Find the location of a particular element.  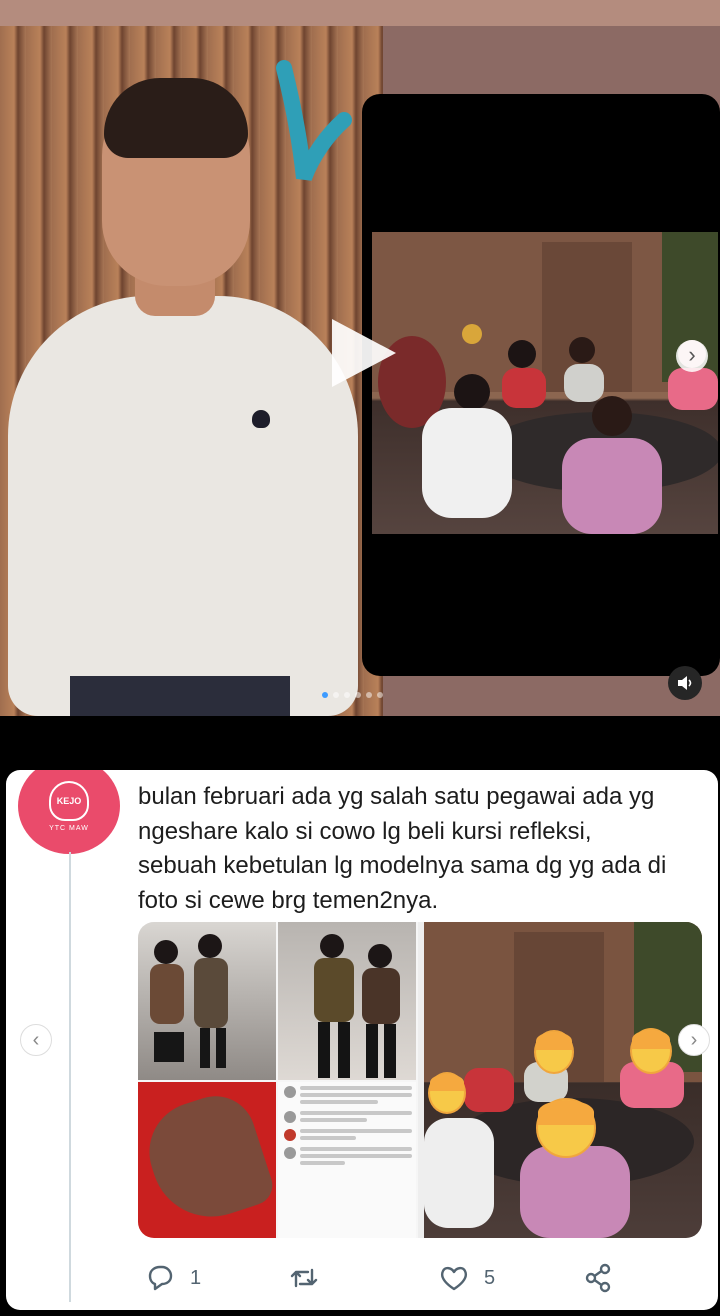

media-next-button: › is located at coordinates (694, 1040).